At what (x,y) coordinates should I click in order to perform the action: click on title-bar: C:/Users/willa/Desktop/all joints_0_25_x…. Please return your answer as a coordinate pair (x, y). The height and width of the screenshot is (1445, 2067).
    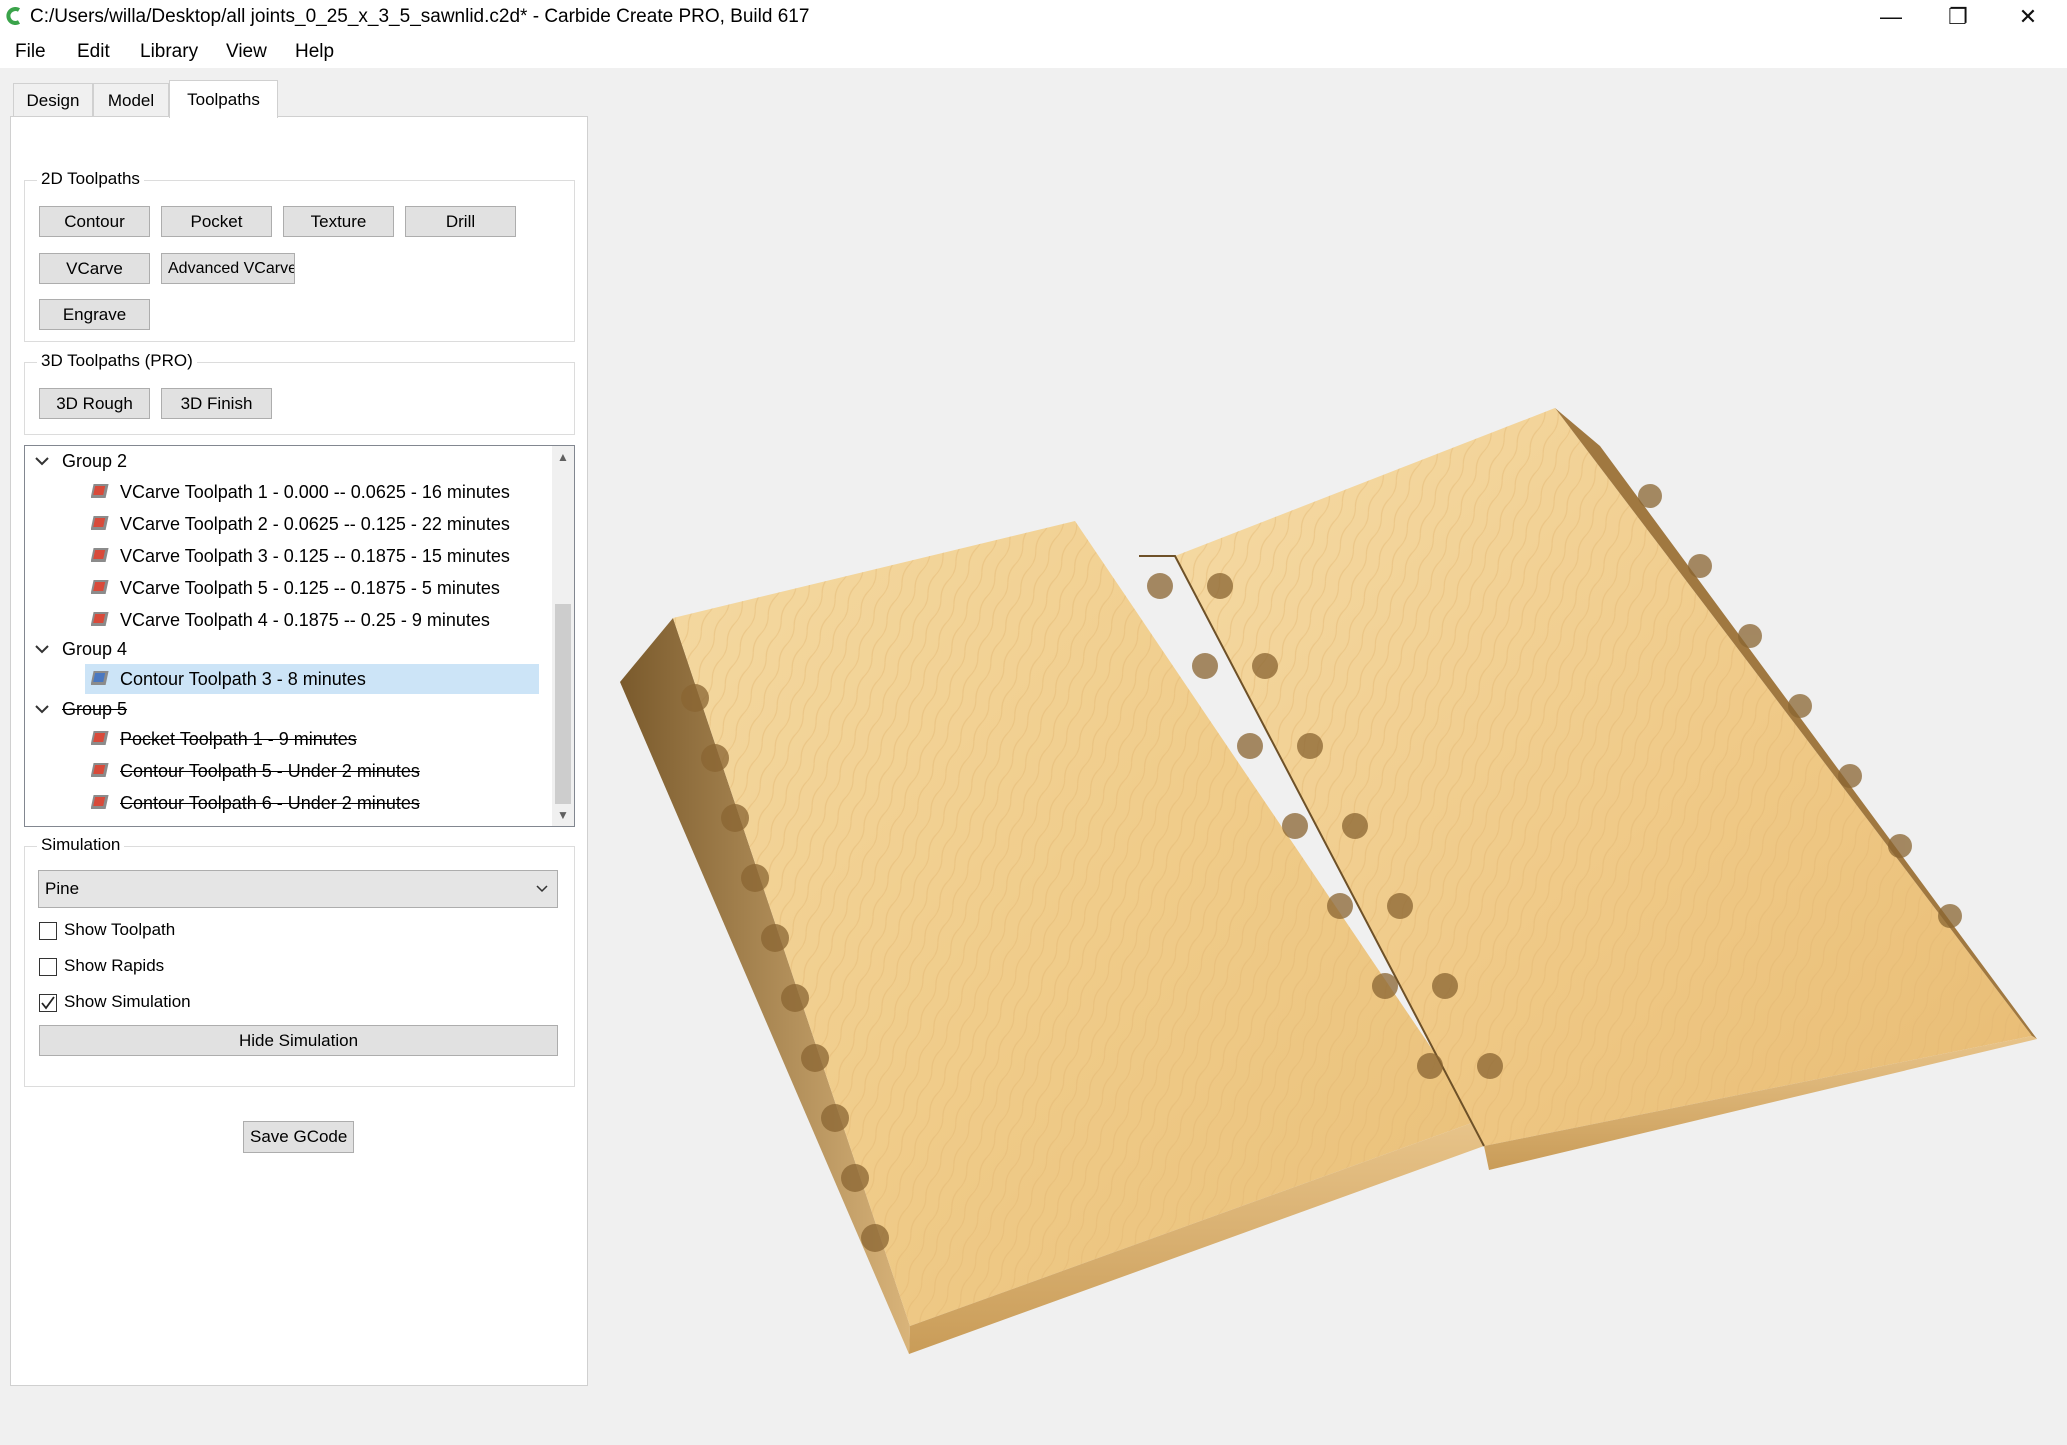
    Looking at the image, I should click on (1033, 17).